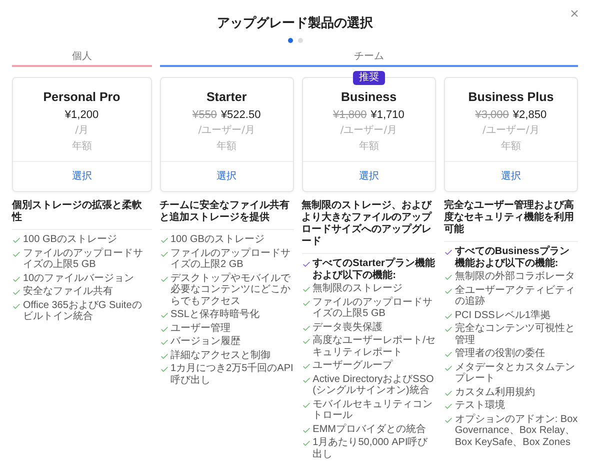  Describe the element at coordinates (81, 97) in the screenshot. I see `plan-name: Personal Pro` at that location.